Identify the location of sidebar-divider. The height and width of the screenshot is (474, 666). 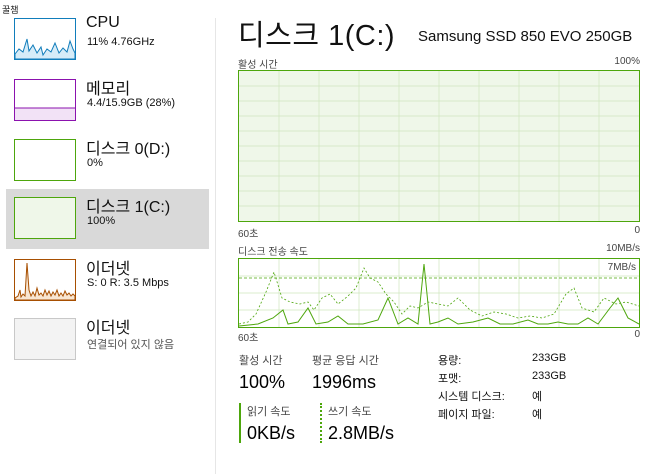
(215, 246).